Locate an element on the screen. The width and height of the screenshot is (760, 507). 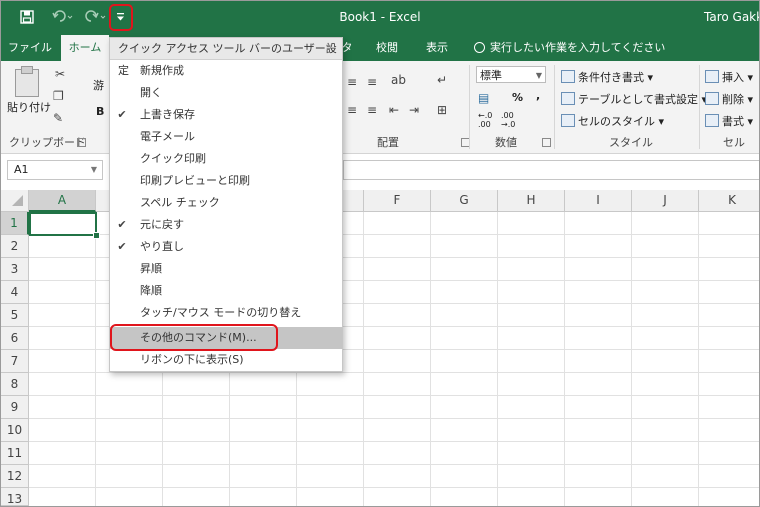
merge-center-icon: ⊞ is located at coordinates (442, 110).